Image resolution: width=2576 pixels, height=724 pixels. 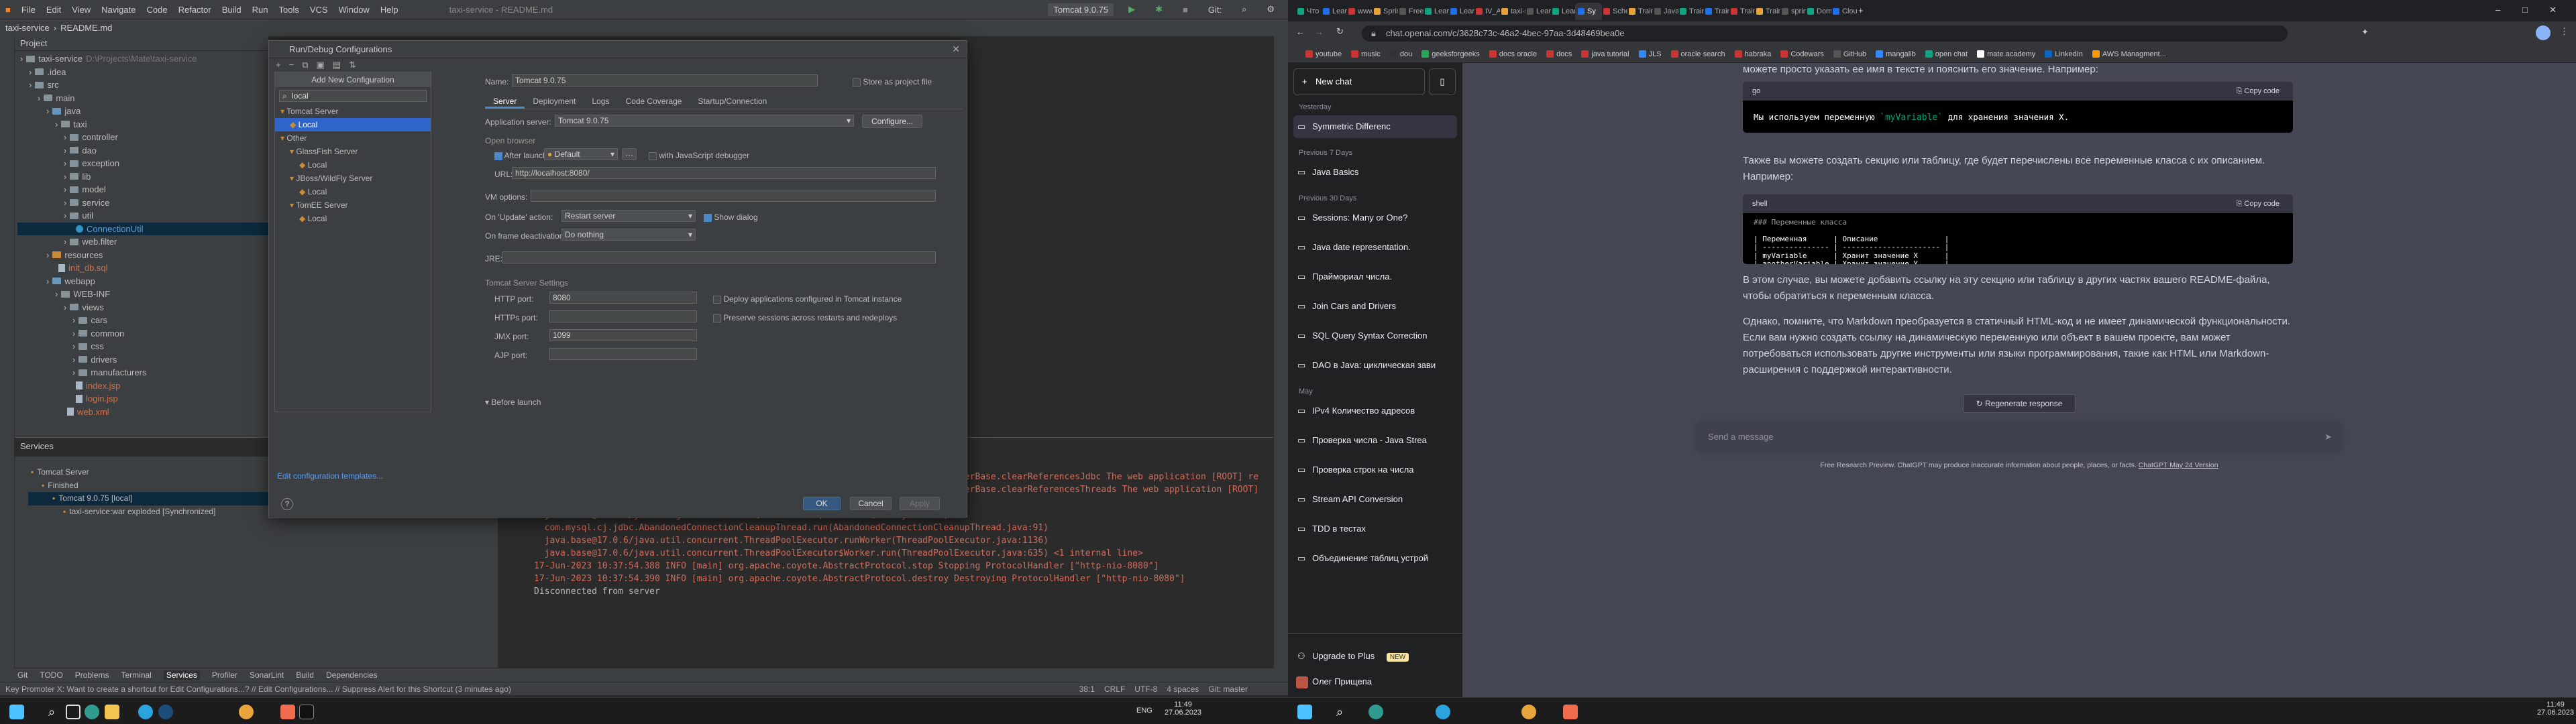 I want to click on tray-lang: ENG, so click(x=1144, y=711).